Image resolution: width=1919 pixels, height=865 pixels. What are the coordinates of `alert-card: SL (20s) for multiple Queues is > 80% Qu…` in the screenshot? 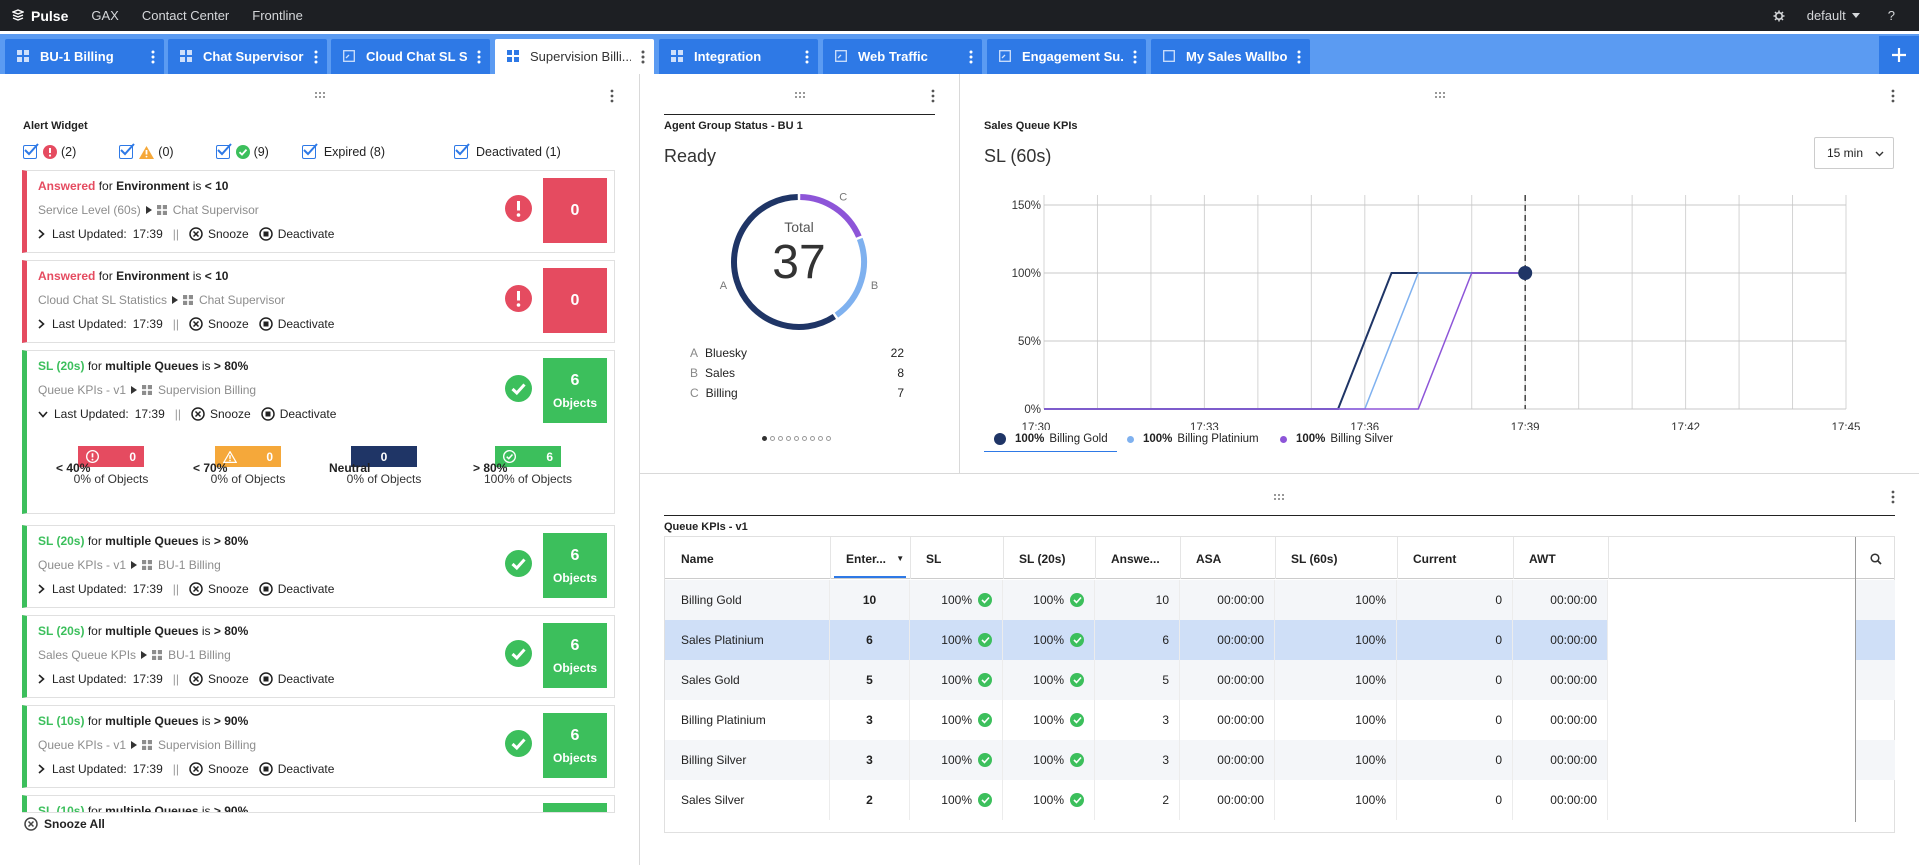 It's located at (318, 566).